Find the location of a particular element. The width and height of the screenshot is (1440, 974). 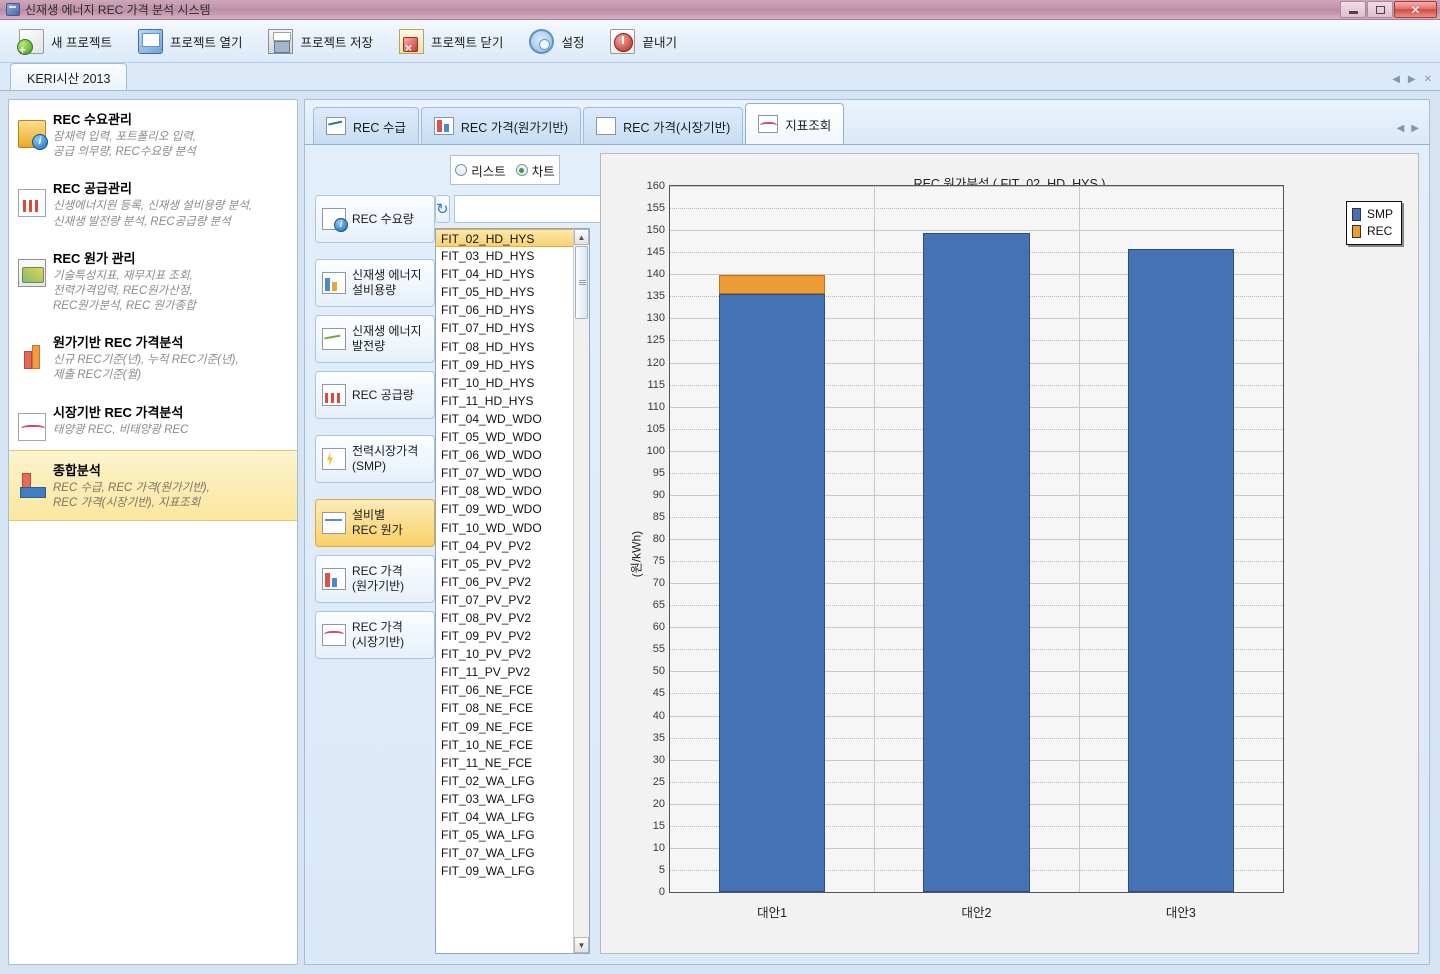

list-scroll-up-icon: ▲ is located at coordinates (581, 237).